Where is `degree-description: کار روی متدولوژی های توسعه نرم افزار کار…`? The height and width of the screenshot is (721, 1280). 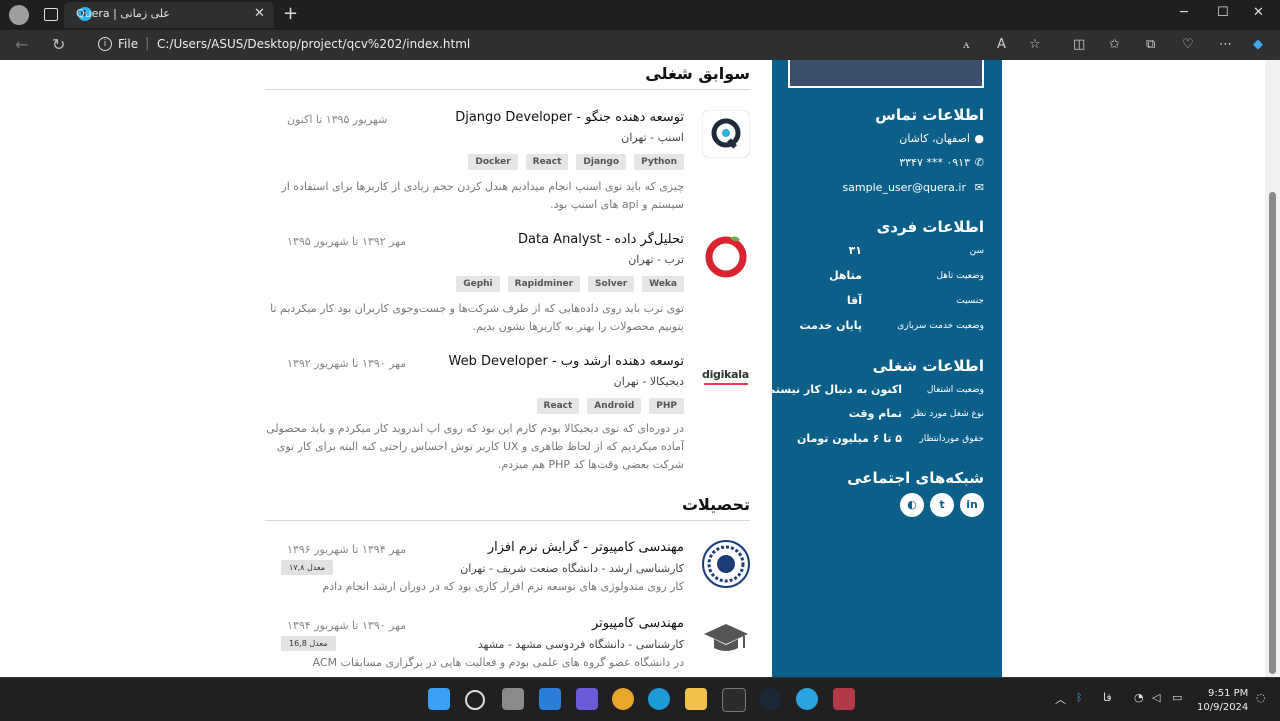 degree-description: کار روی متدولوژی های توسعه نرم افزار کار… is located at coordinates (503, 586).